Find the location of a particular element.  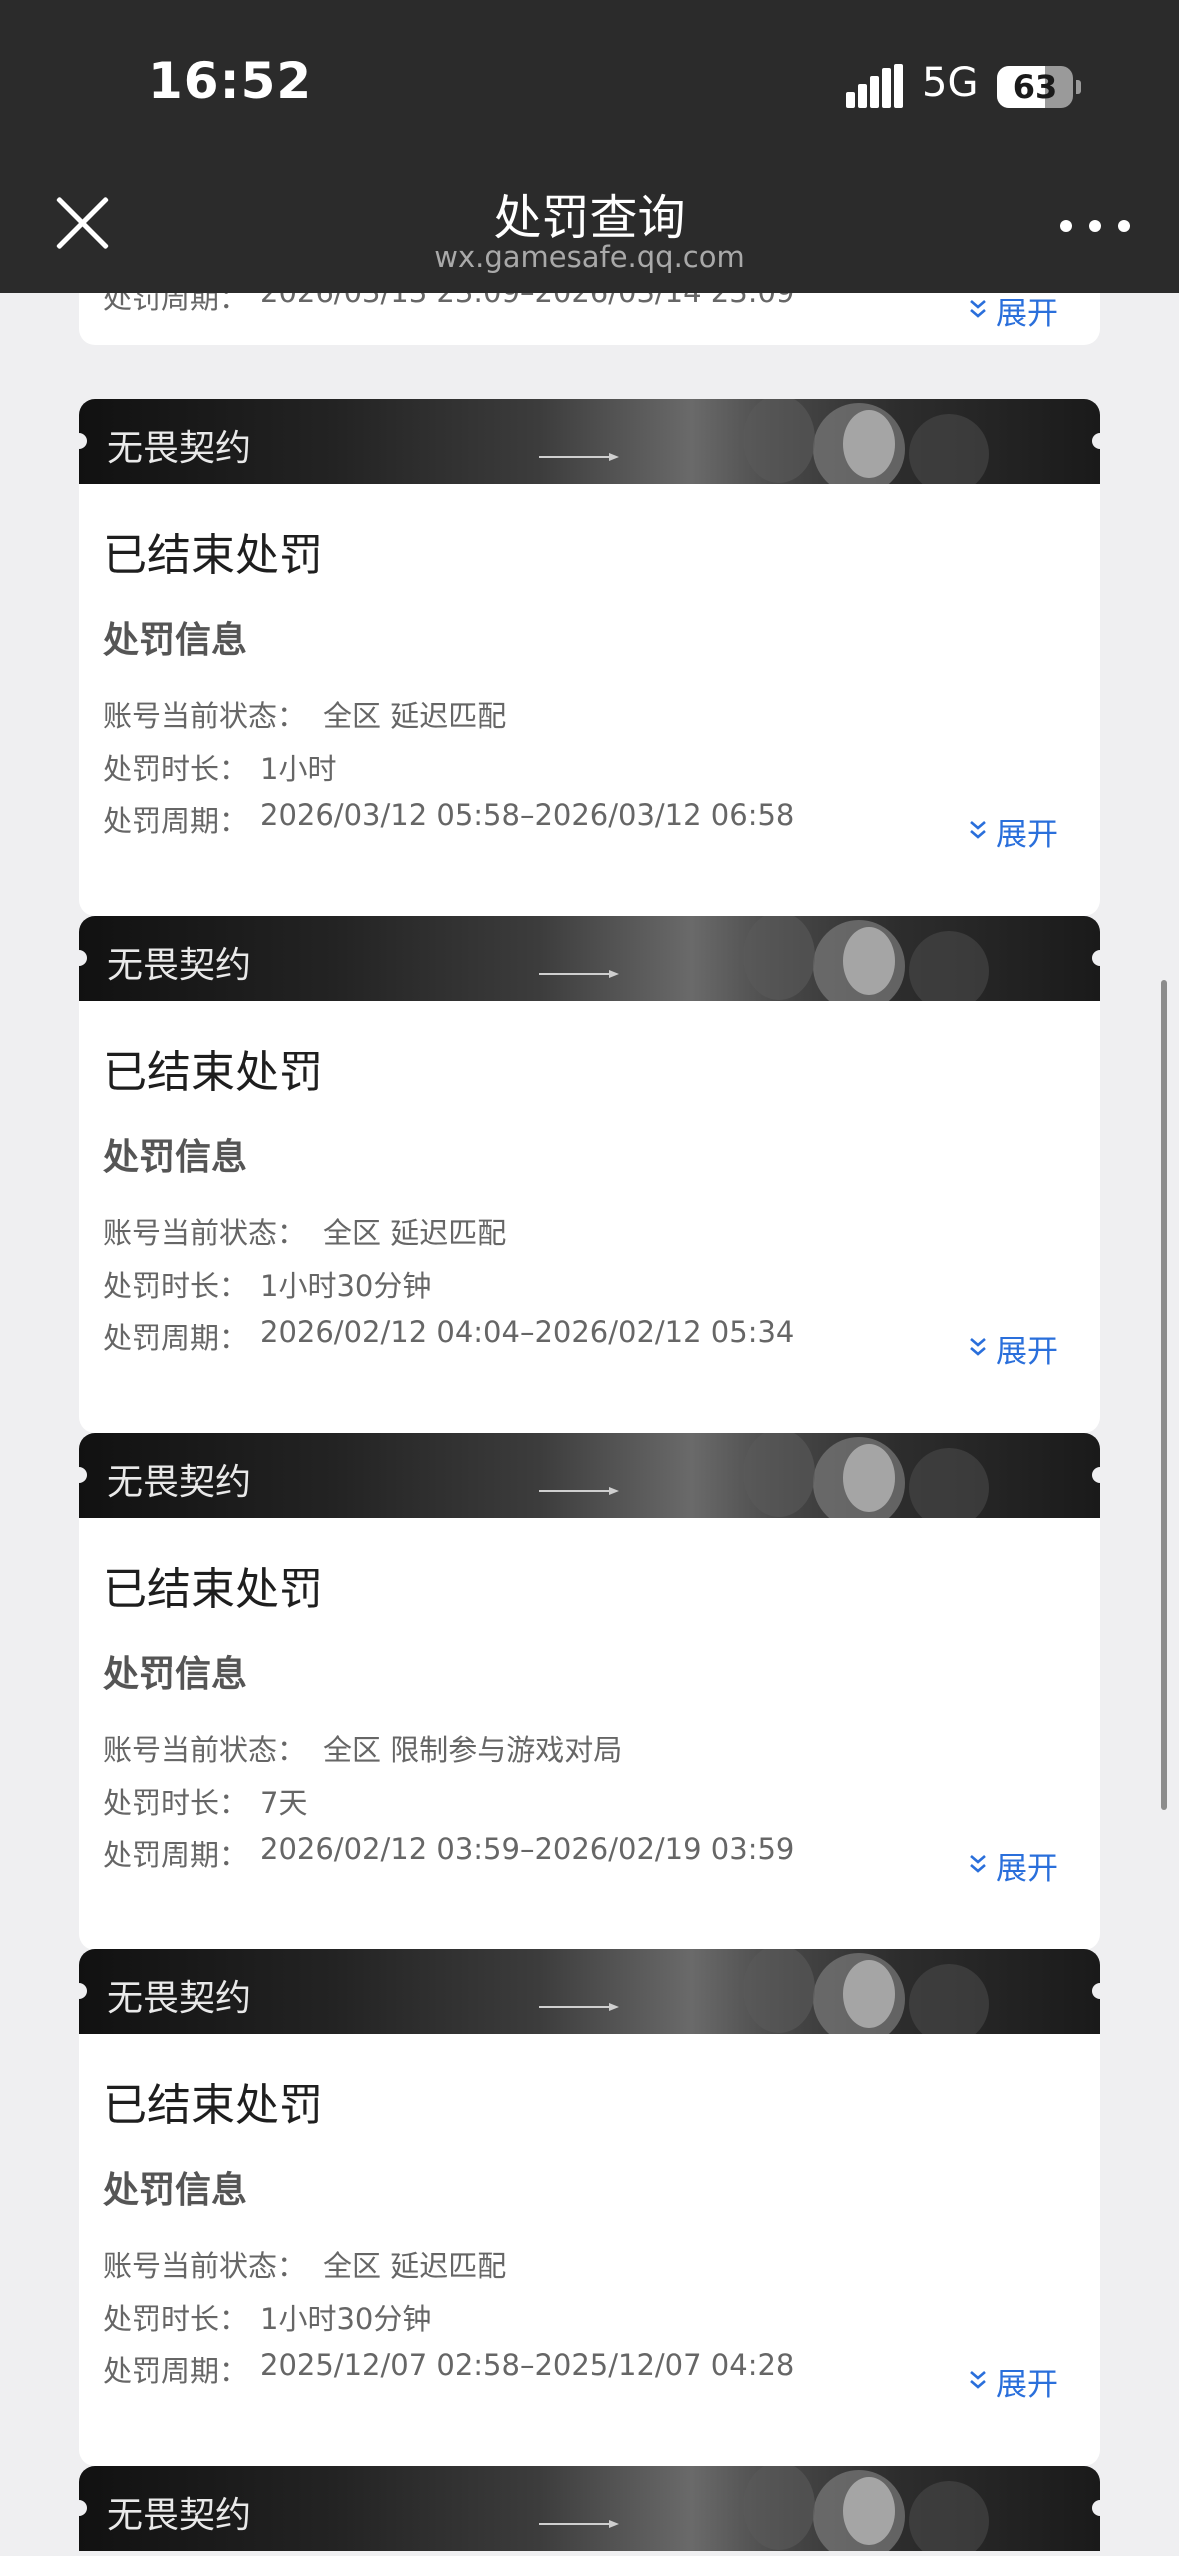

duration-row: 处罚时长： 1小时 is located at coordinates (219, 767).